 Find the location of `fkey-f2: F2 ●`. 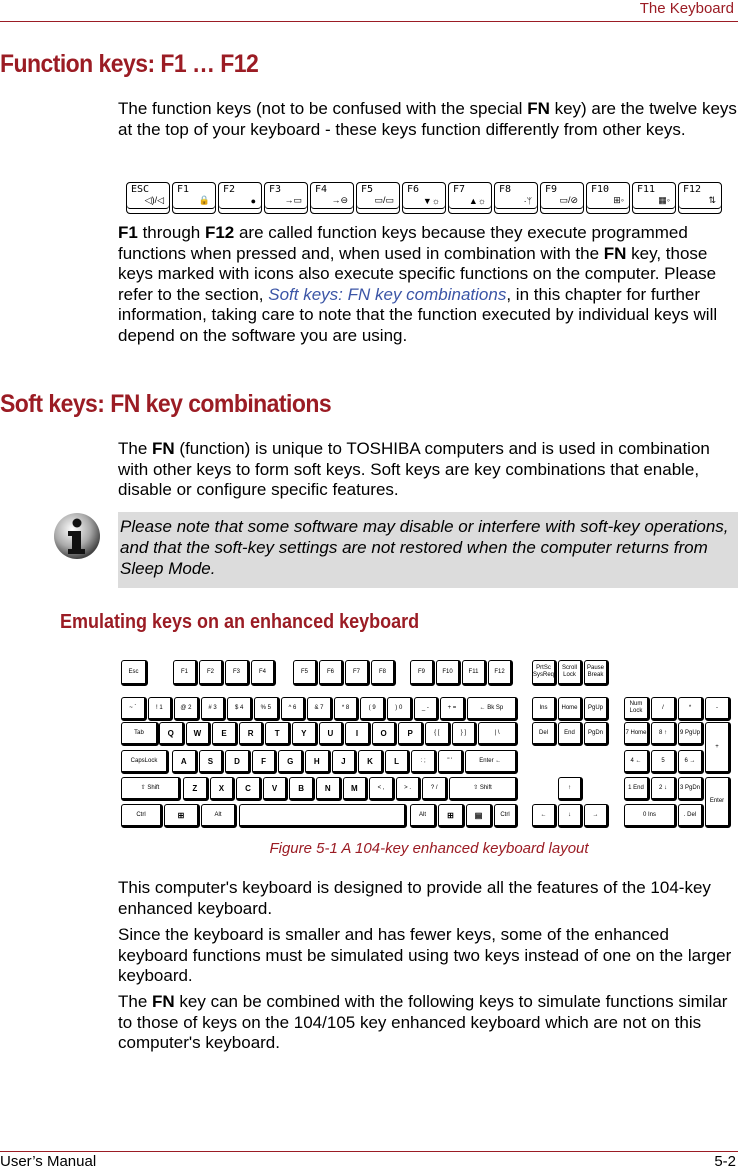

fkey-f2: F2 ● is located at coordinates (240, 198).